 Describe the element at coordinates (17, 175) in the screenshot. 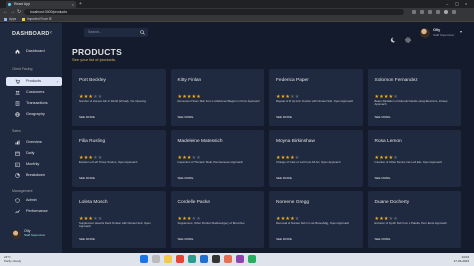

I see `pie-icon` at that location.